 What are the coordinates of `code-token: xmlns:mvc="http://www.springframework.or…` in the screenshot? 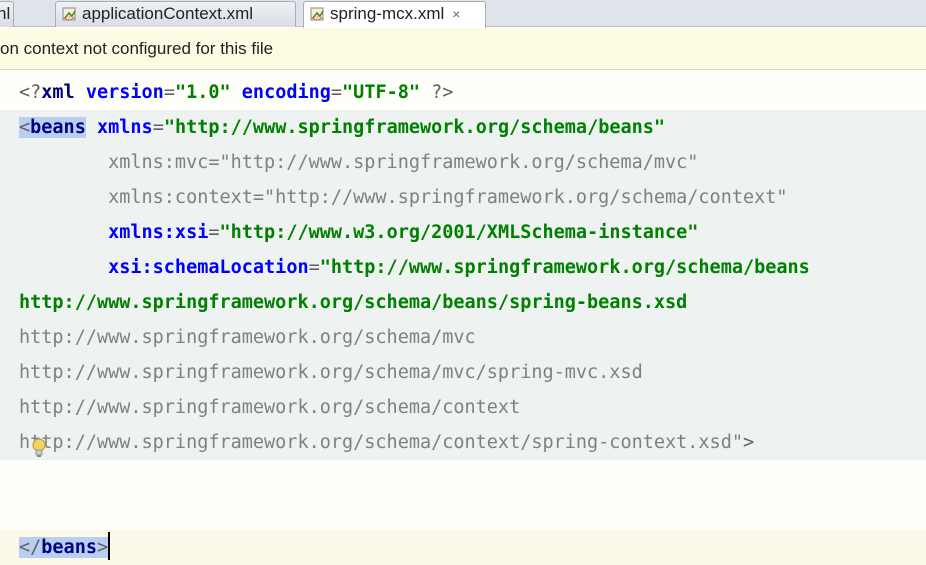 It's located at (359, 162).